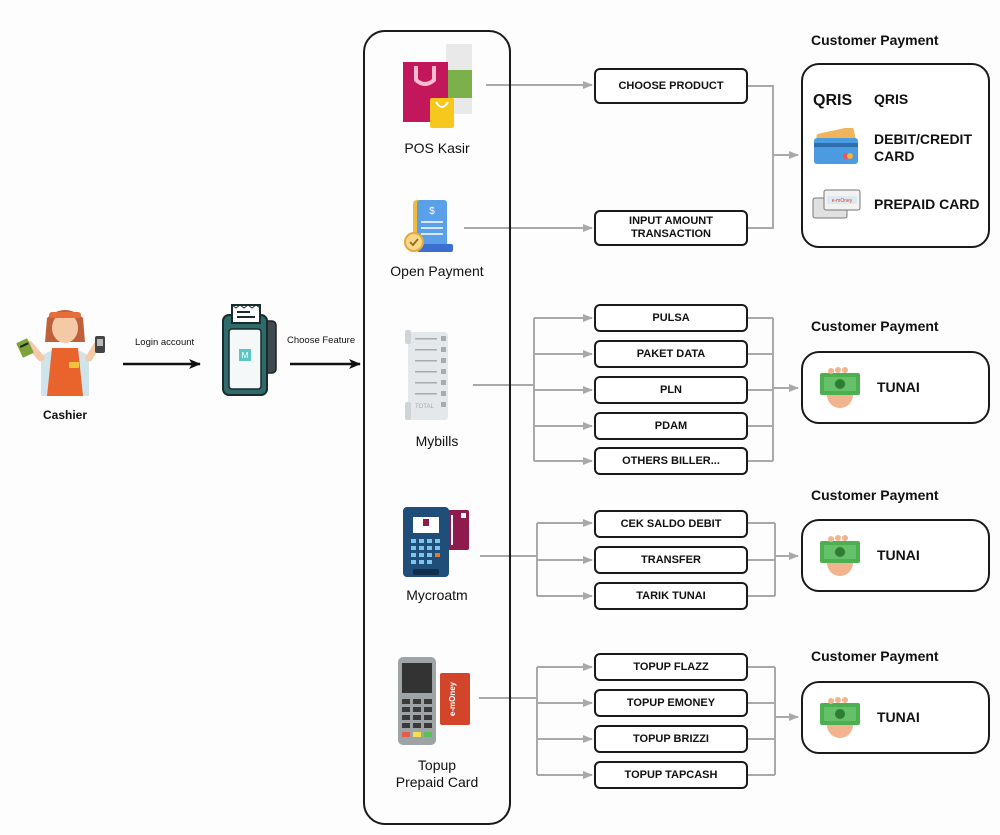 This screenshot has height=835, width=1000. What do you see at coordinates (671, 560) in the screenshot?
I see `step-transfer: TRANSFER` at bounding box center [671, 560].